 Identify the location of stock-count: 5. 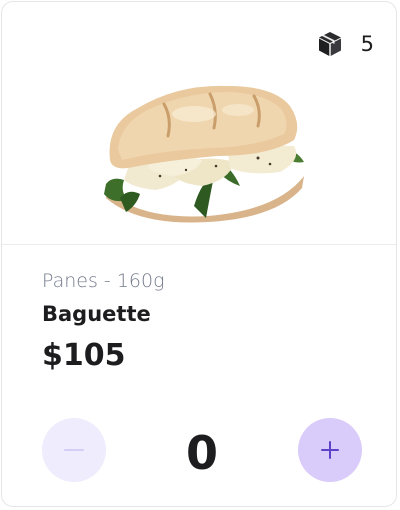
(367, 43).